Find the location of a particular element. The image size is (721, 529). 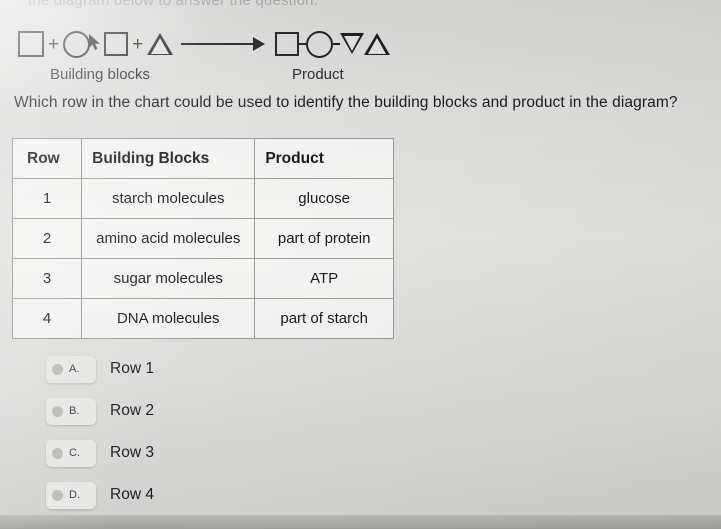

option-a: A. Row 1 is located at coordinates (360, 369).